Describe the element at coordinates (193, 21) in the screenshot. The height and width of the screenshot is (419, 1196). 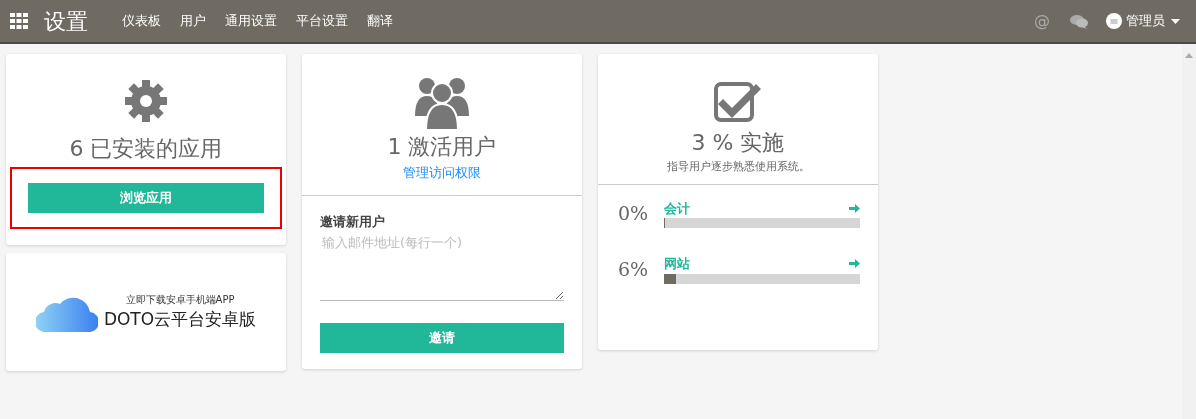
I see `nav-link: 用户` at that location.